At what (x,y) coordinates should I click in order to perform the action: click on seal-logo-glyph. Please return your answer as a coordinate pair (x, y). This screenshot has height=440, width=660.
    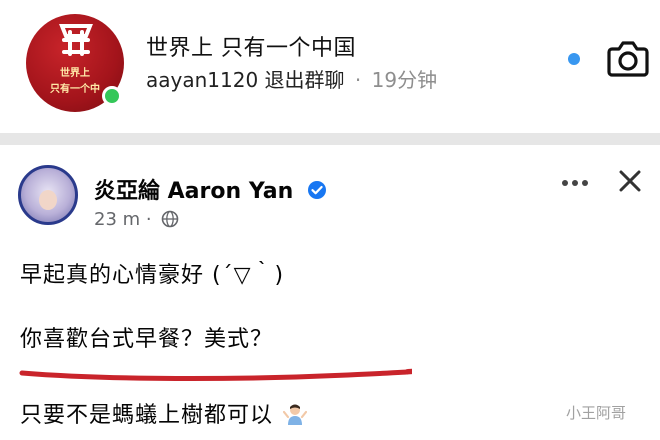
    Looking at the image, I should click on (76, 40).